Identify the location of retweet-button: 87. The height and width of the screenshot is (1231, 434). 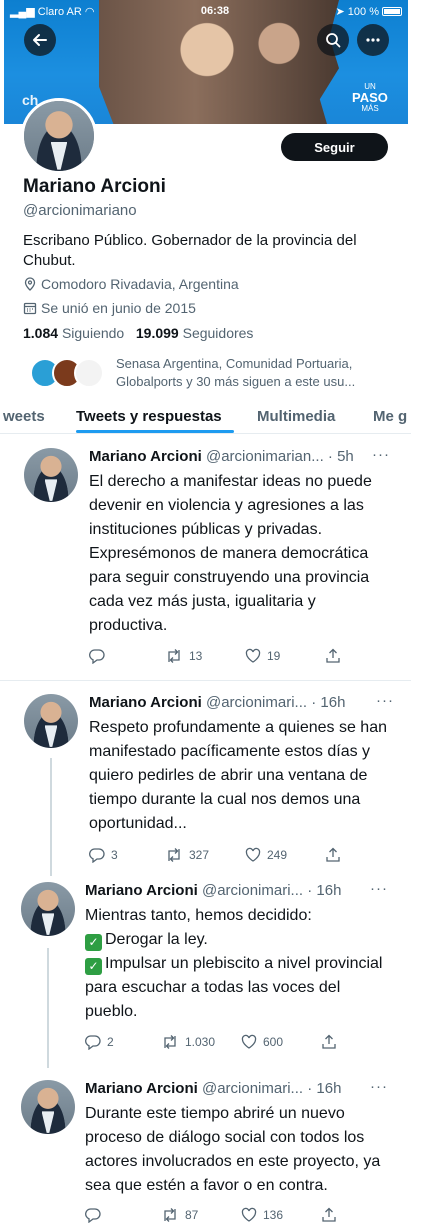
(179, 1215).